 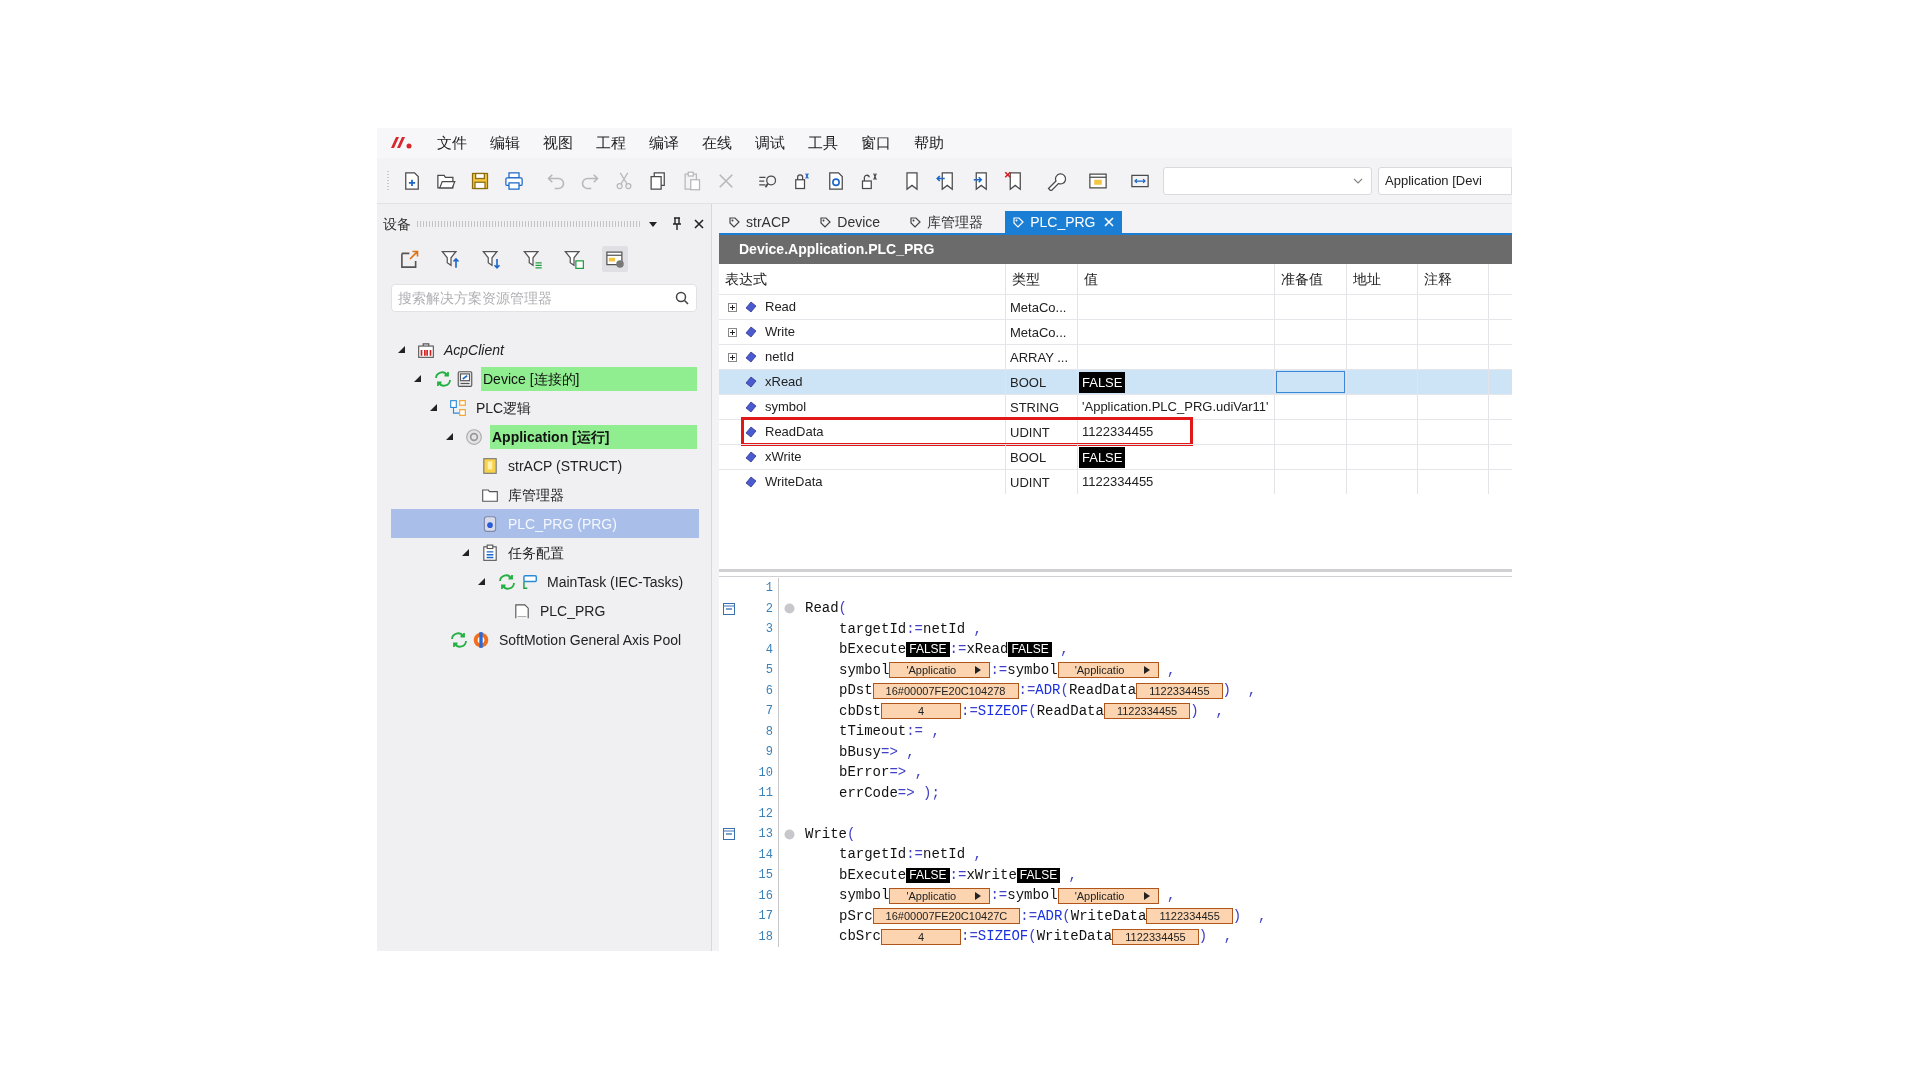 I want to click on column-header: 类型, so click(x=1042, y=279).